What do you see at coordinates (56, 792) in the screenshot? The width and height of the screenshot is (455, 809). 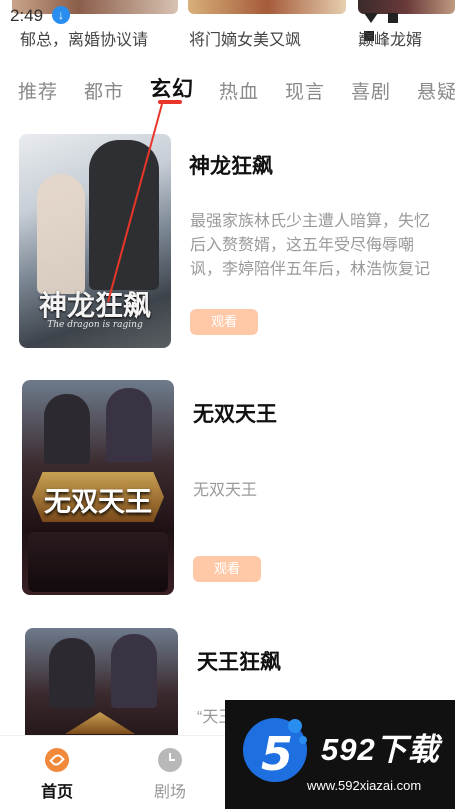 I see `nav-home-label: 首页` at bounding box center [56, 792].